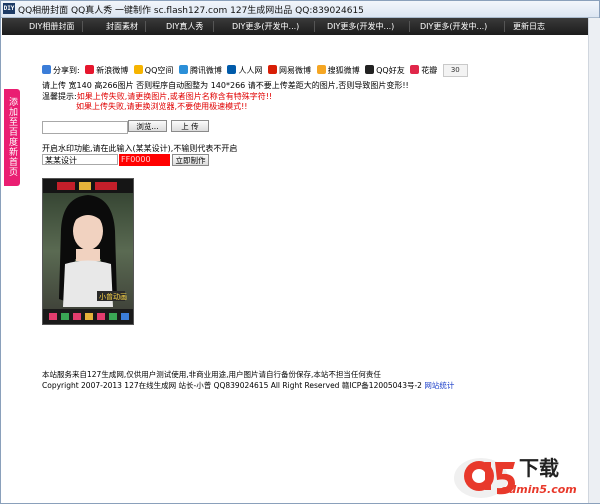  I want to click on share-label: 分享到:, so click(61, 70).